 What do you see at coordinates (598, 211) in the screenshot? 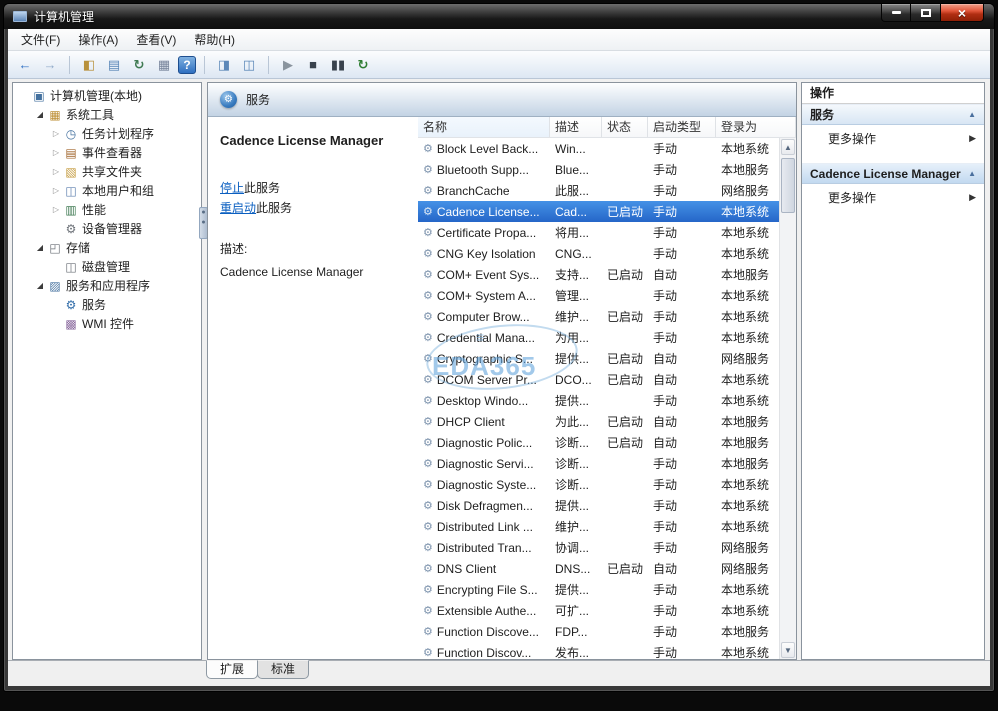
I see `service-row: ⚙ Cadence License... Cad... 已启动 手动 本地系统` at bounding box center [598, 211].